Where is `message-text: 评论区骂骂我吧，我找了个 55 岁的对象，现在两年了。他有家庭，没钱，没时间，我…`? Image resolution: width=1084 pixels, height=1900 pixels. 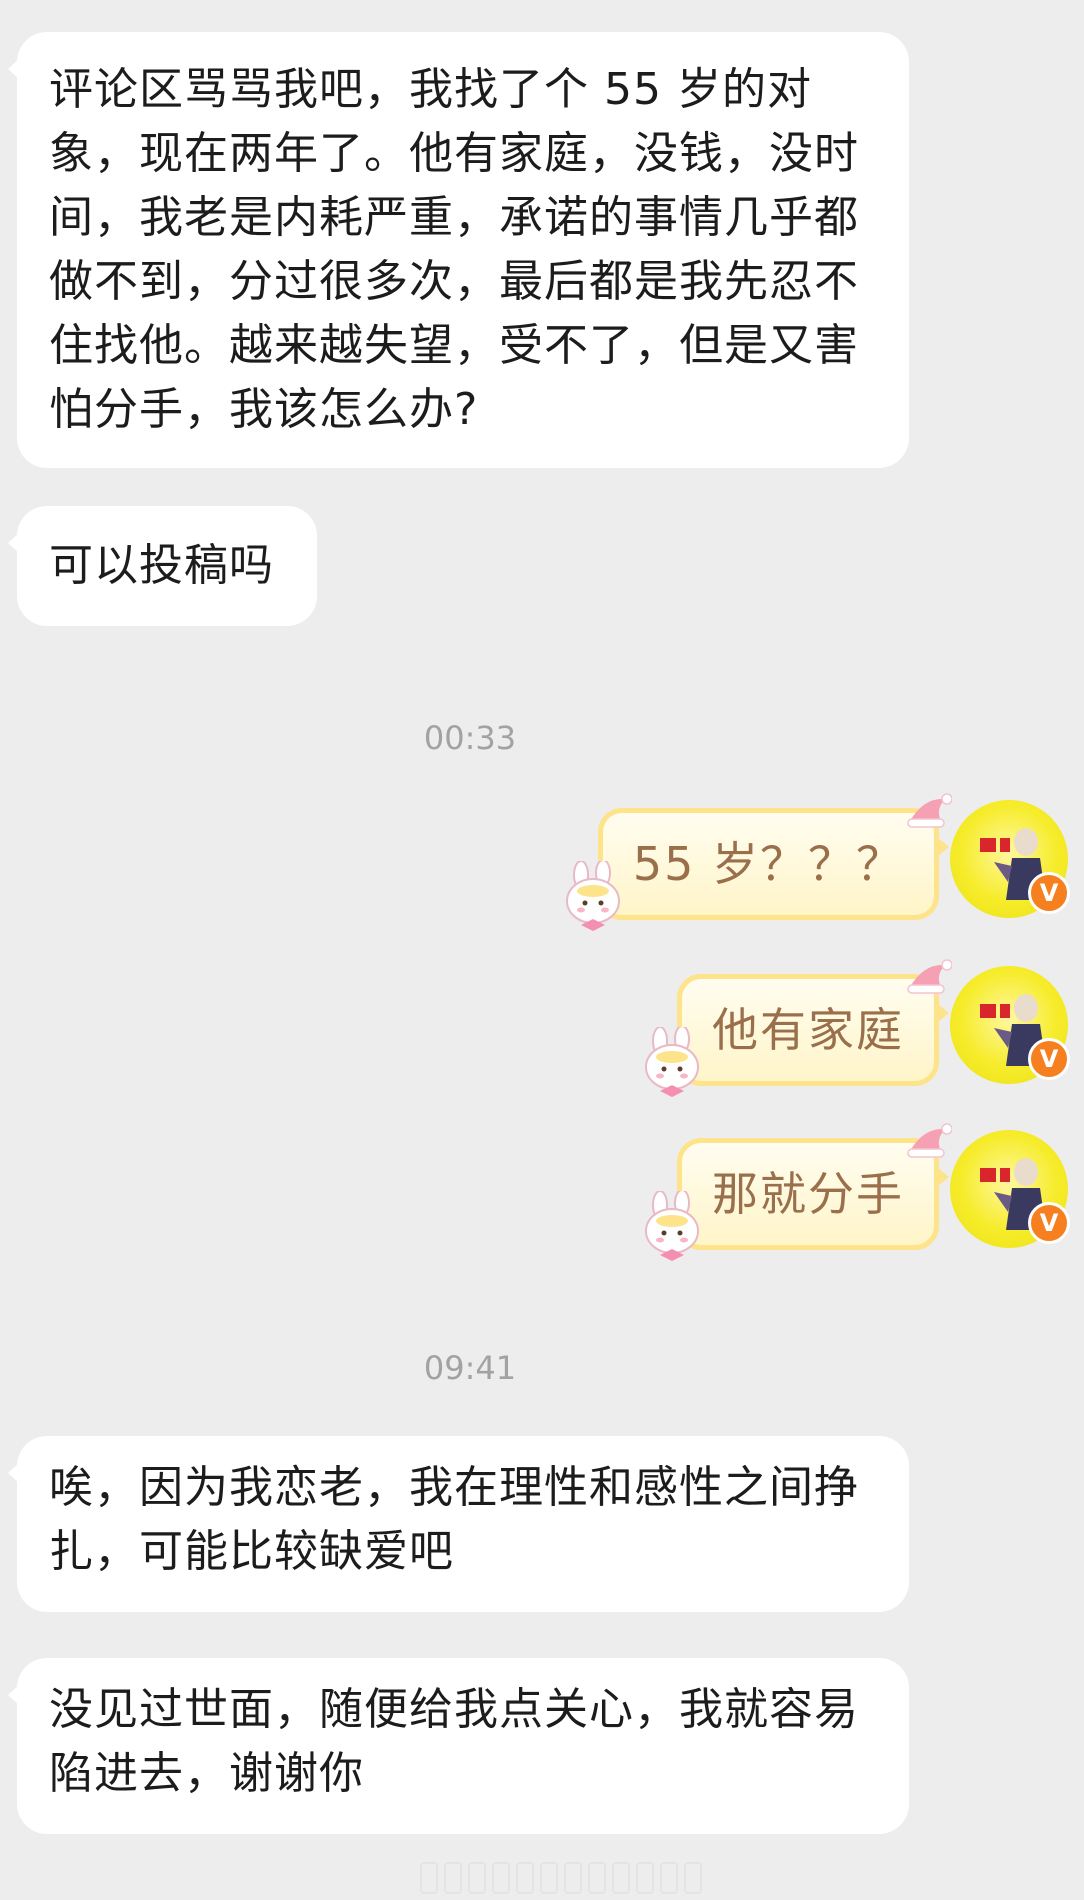
message-text: 评论区骂骂我吧，我找了个 55 岁的对象，现在两年了。他有家庭，没钱，没时间，我… is located at coordinates (454, 249).